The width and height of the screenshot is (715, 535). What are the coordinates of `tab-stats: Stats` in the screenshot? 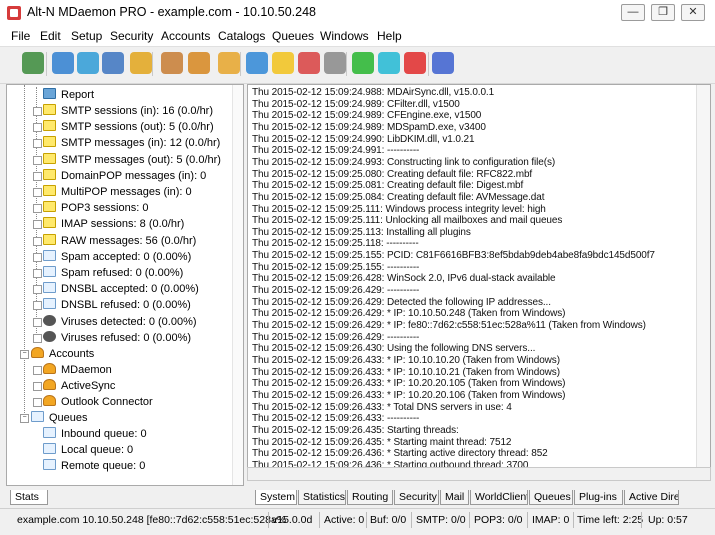 It's located at (29, 497).